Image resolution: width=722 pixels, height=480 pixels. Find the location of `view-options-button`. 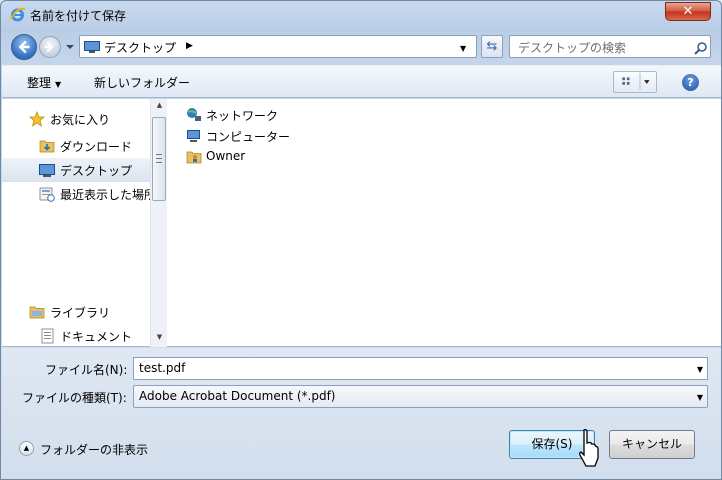

view-options-button is located at coordinates (635, 82).